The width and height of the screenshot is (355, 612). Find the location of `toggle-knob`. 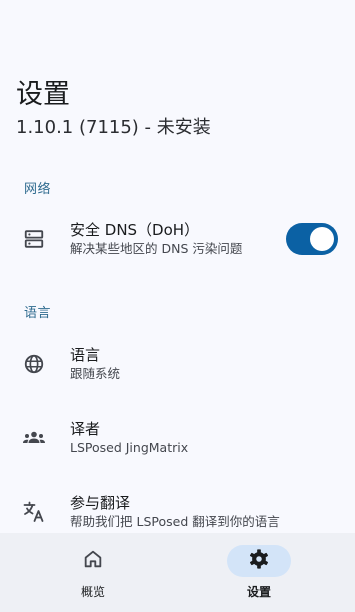

toggle-knob is located at coordinates (322, 239).